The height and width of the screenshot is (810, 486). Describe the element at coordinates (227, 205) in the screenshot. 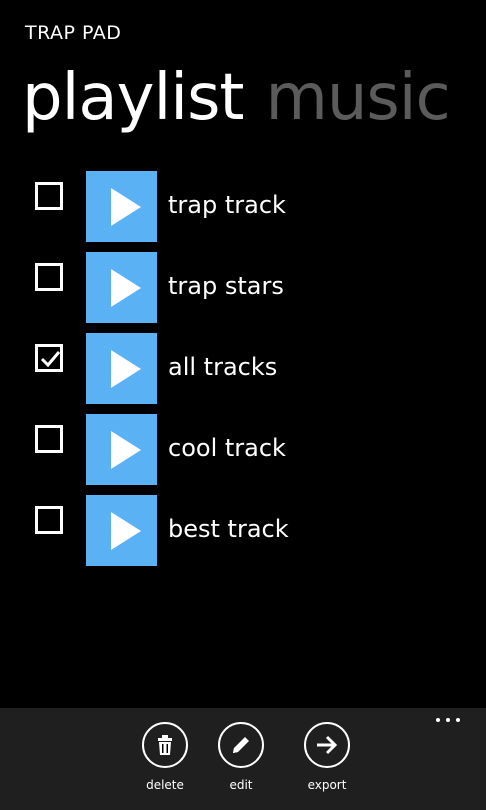

I see `track-name: trap track` at that location.